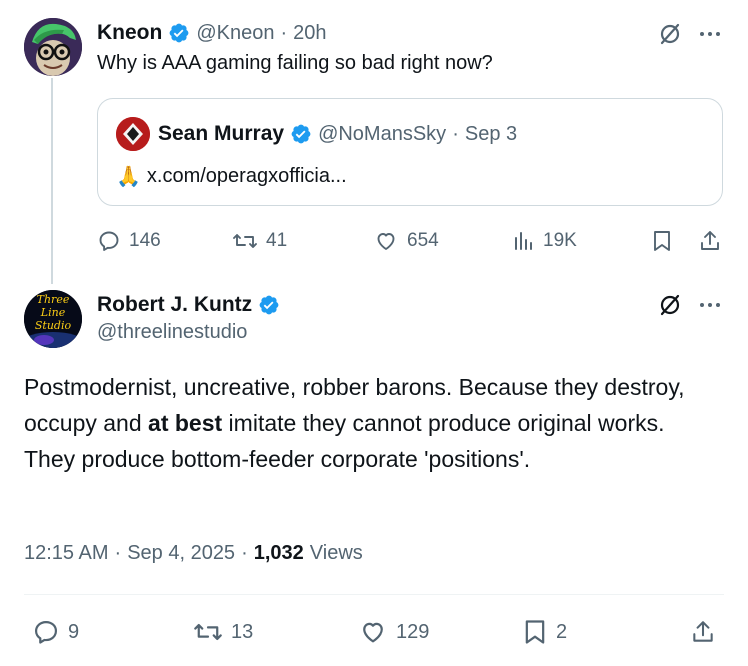 The height and width of the screenshot is (666, 748). Describe the element at coordinates (172, 332) in the screenshot. I see `tweet2-handle: @threelinestudio` at that location.